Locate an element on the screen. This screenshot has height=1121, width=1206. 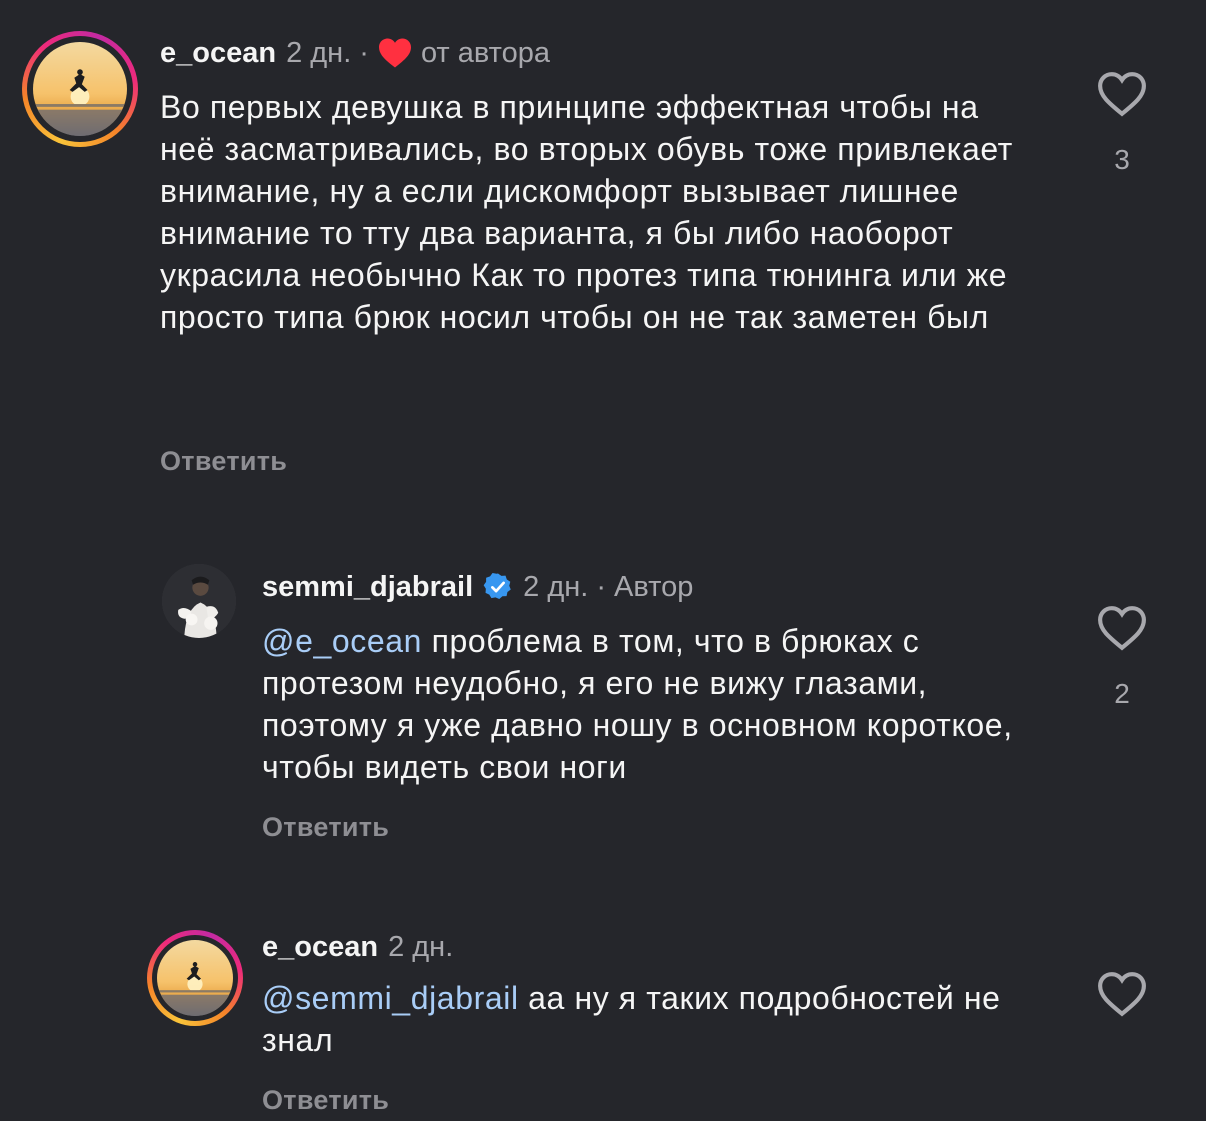
like-count: 2 is located at coordinates (1122, 693).